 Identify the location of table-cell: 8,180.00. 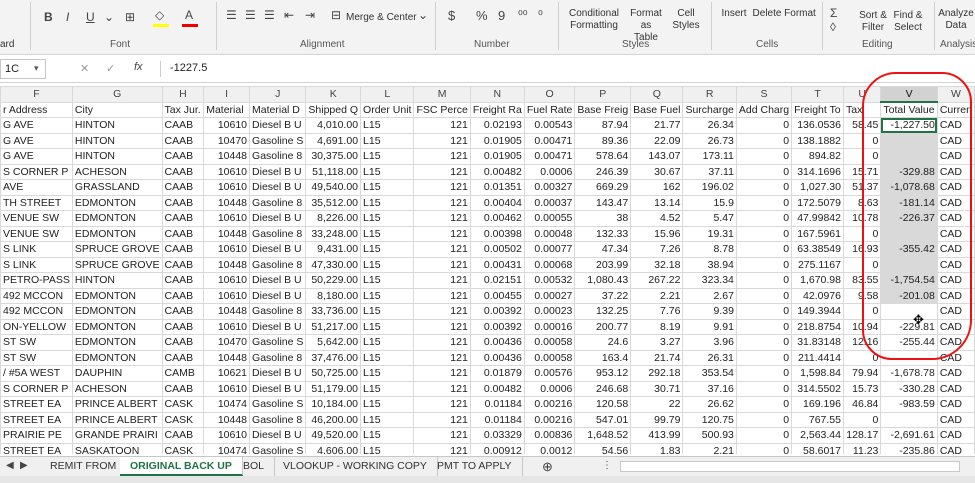
(333, 295).